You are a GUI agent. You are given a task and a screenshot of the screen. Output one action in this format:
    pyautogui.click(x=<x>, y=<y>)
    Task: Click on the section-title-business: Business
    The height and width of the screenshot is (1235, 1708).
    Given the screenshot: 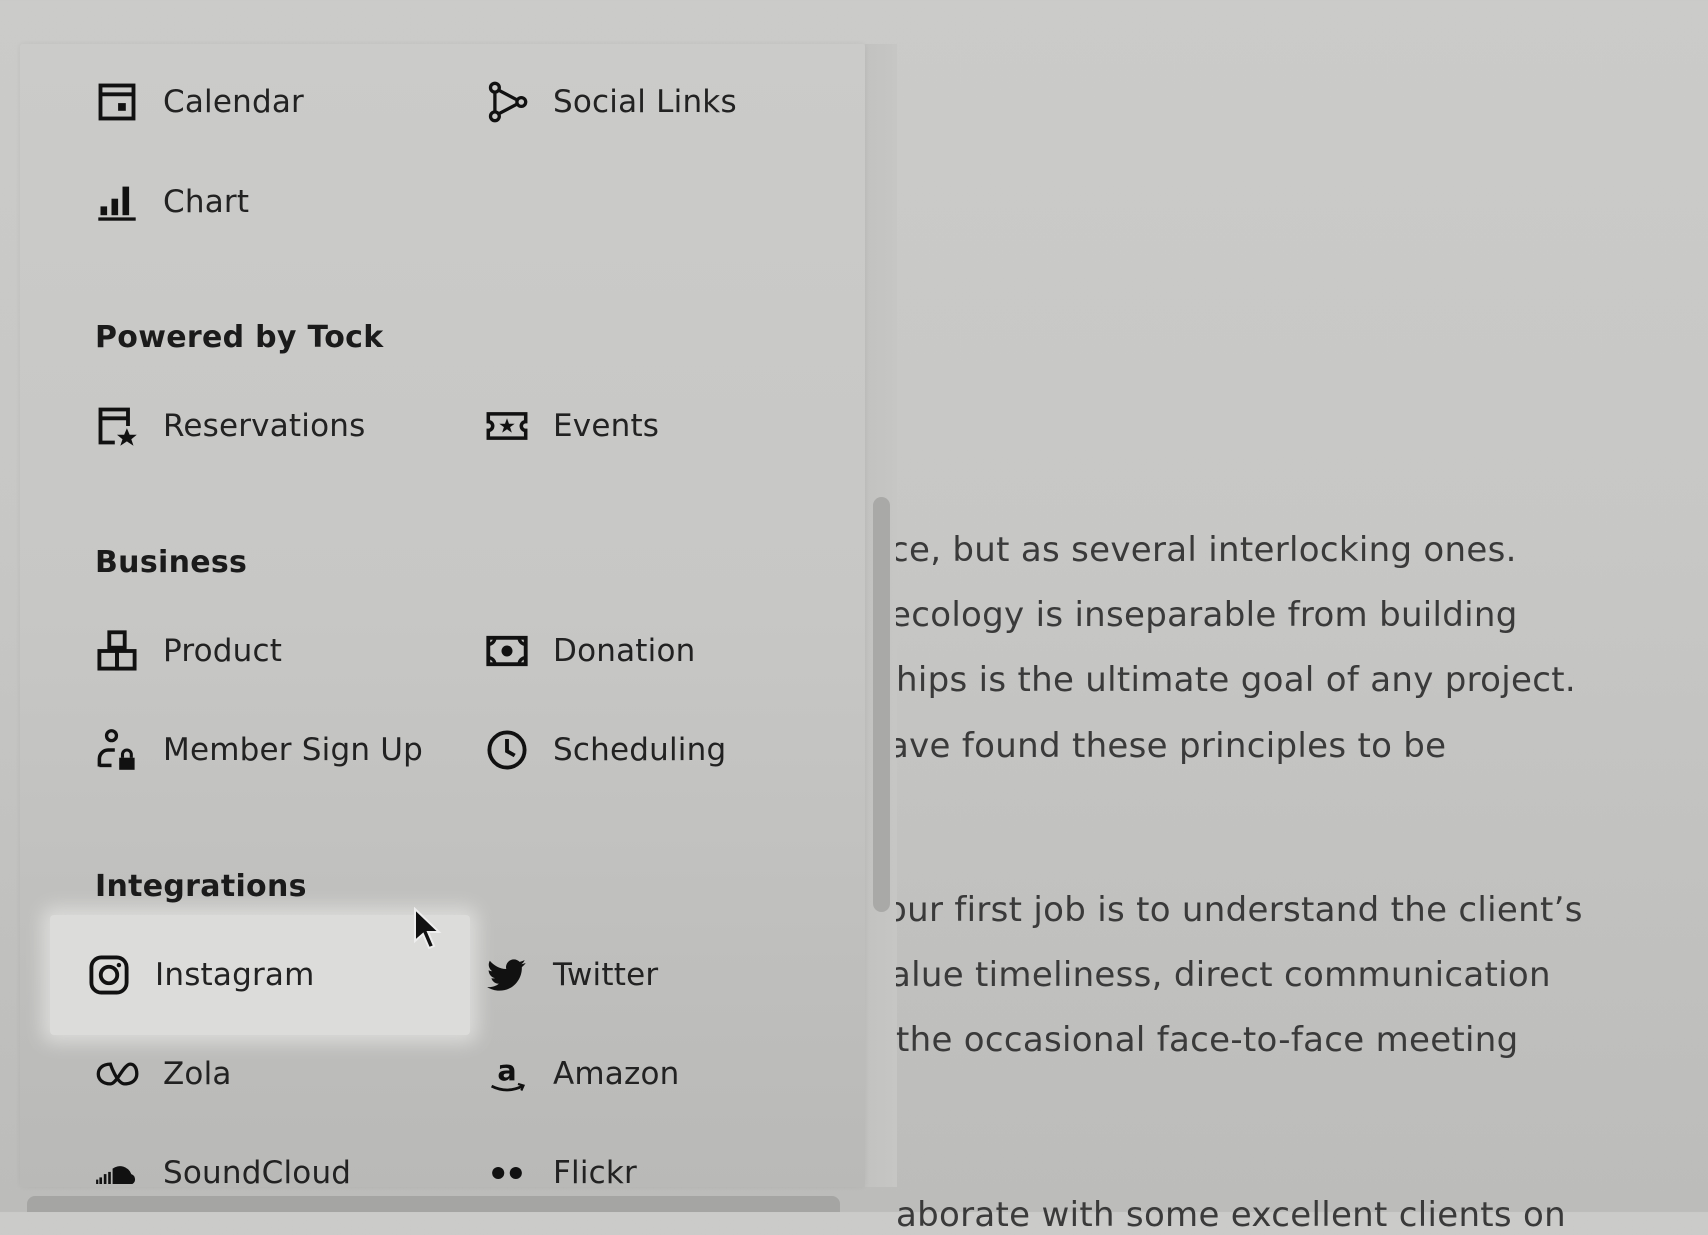 What is the action you would take?
    pyautogui.click(x=171, y=562)
    